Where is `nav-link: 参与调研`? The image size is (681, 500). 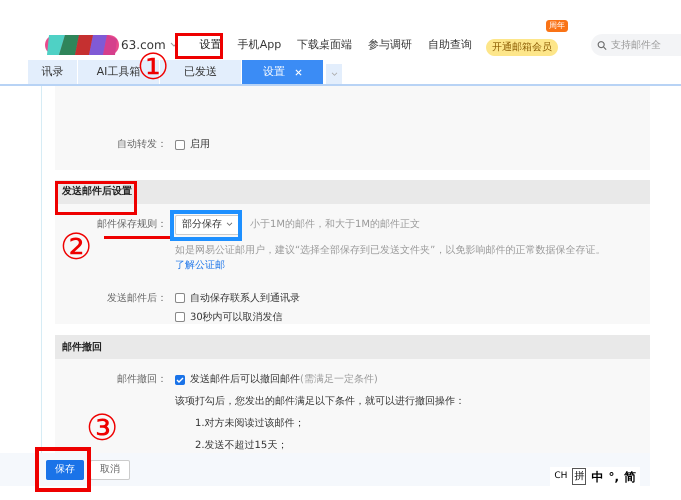 nav-link: 参与调研 is located at coordinates (390, 45).